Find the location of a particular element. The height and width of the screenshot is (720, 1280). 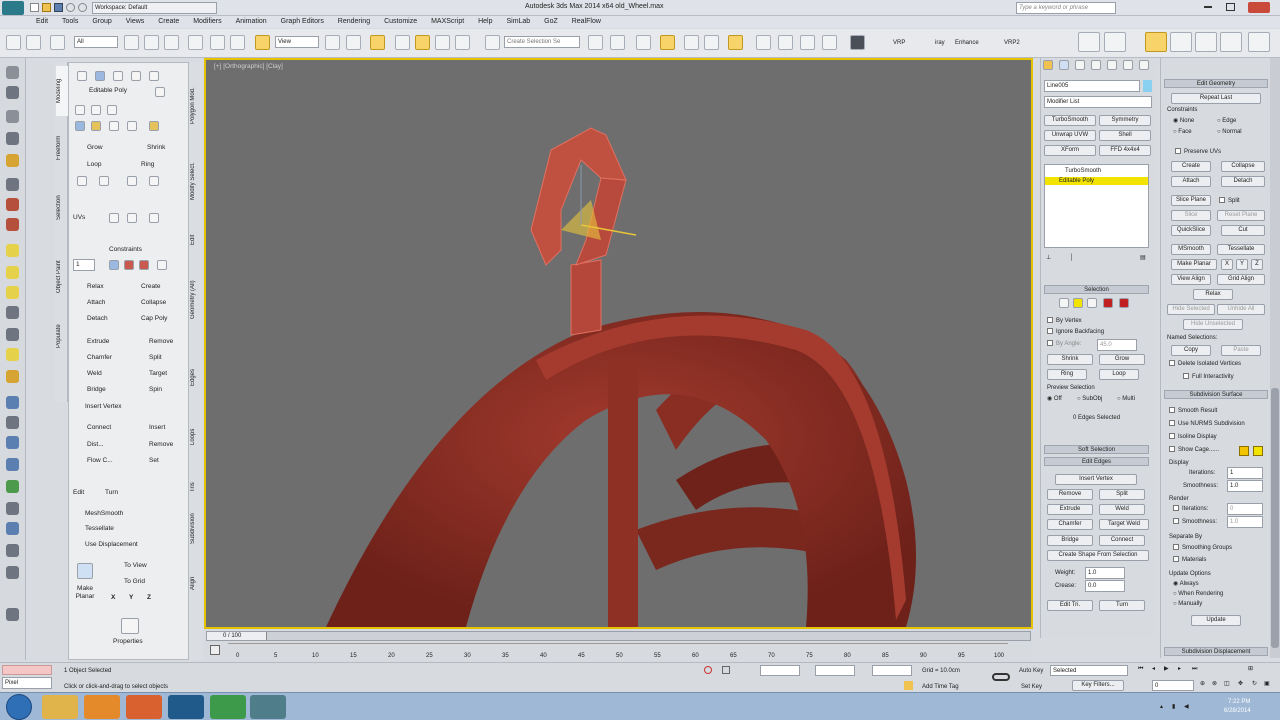

edit-named-sel-icon is located at coordinates (492, 42).